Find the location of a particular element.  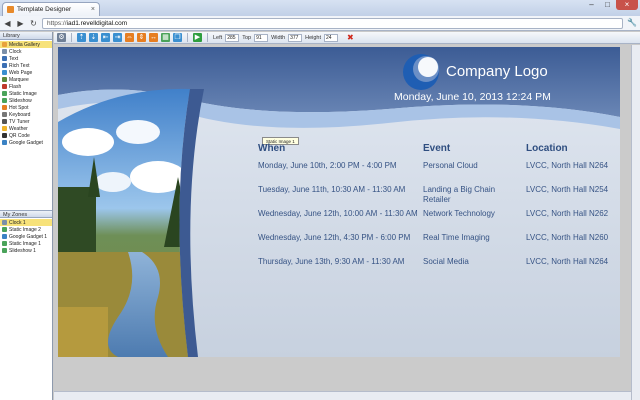

delete-icon: ✖ is located at coordinates (350, 37).